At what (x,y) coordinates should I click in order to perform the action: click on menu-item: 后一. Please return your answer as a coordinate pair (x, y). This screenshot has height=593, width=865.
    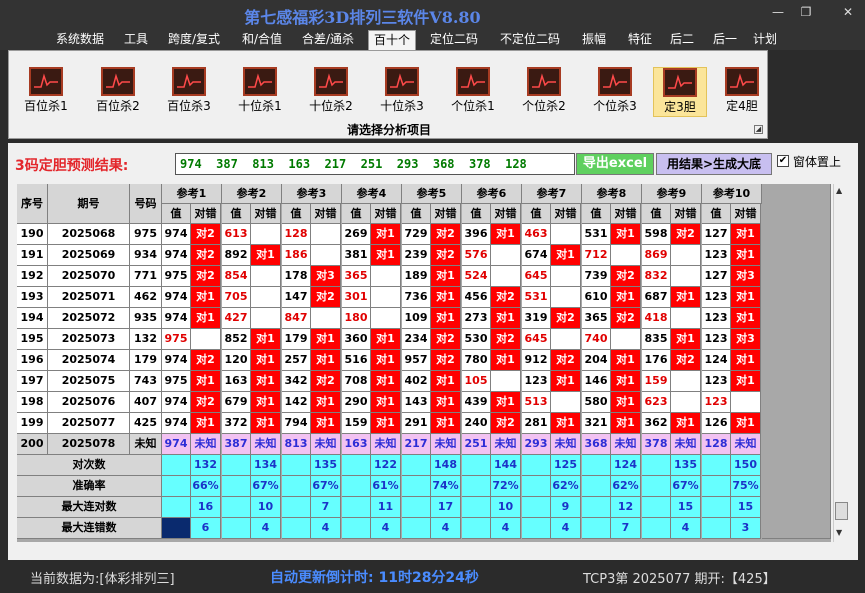
    Looking at the image, I should click on (725, 40).